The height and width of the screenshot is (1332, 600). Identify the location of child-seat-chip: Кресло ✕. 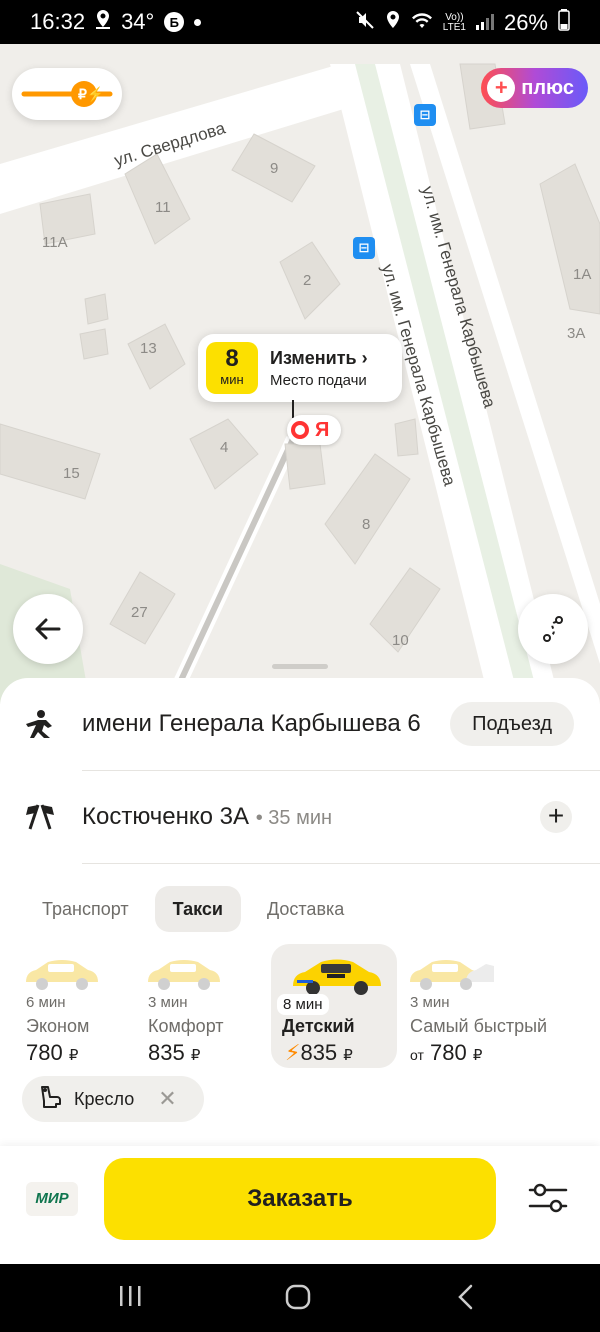
(113, 1099).